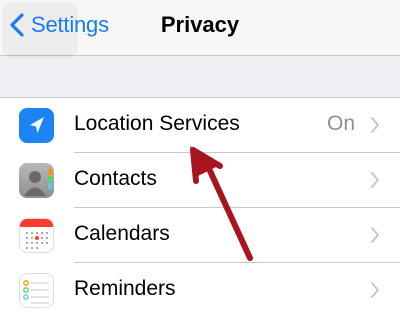  I want to click on list-item-label: Calendars, so click(122, 233).